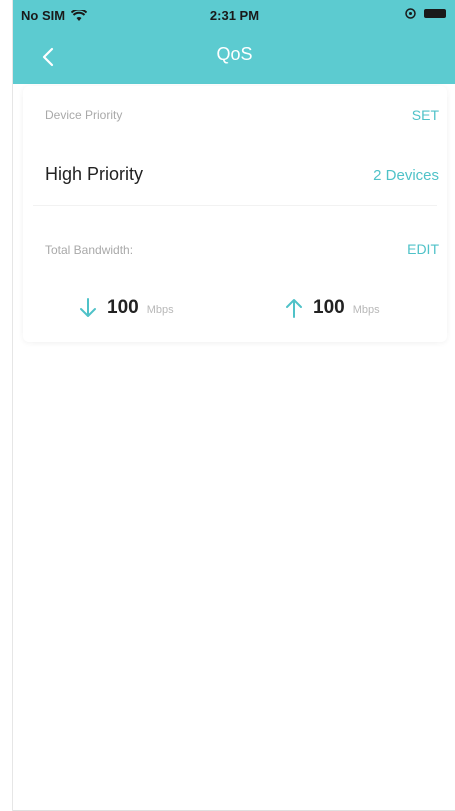  Describe the element at coordinates (406, 175) in the screenshot. I see `device-count-link: 2 Devices` at that location.